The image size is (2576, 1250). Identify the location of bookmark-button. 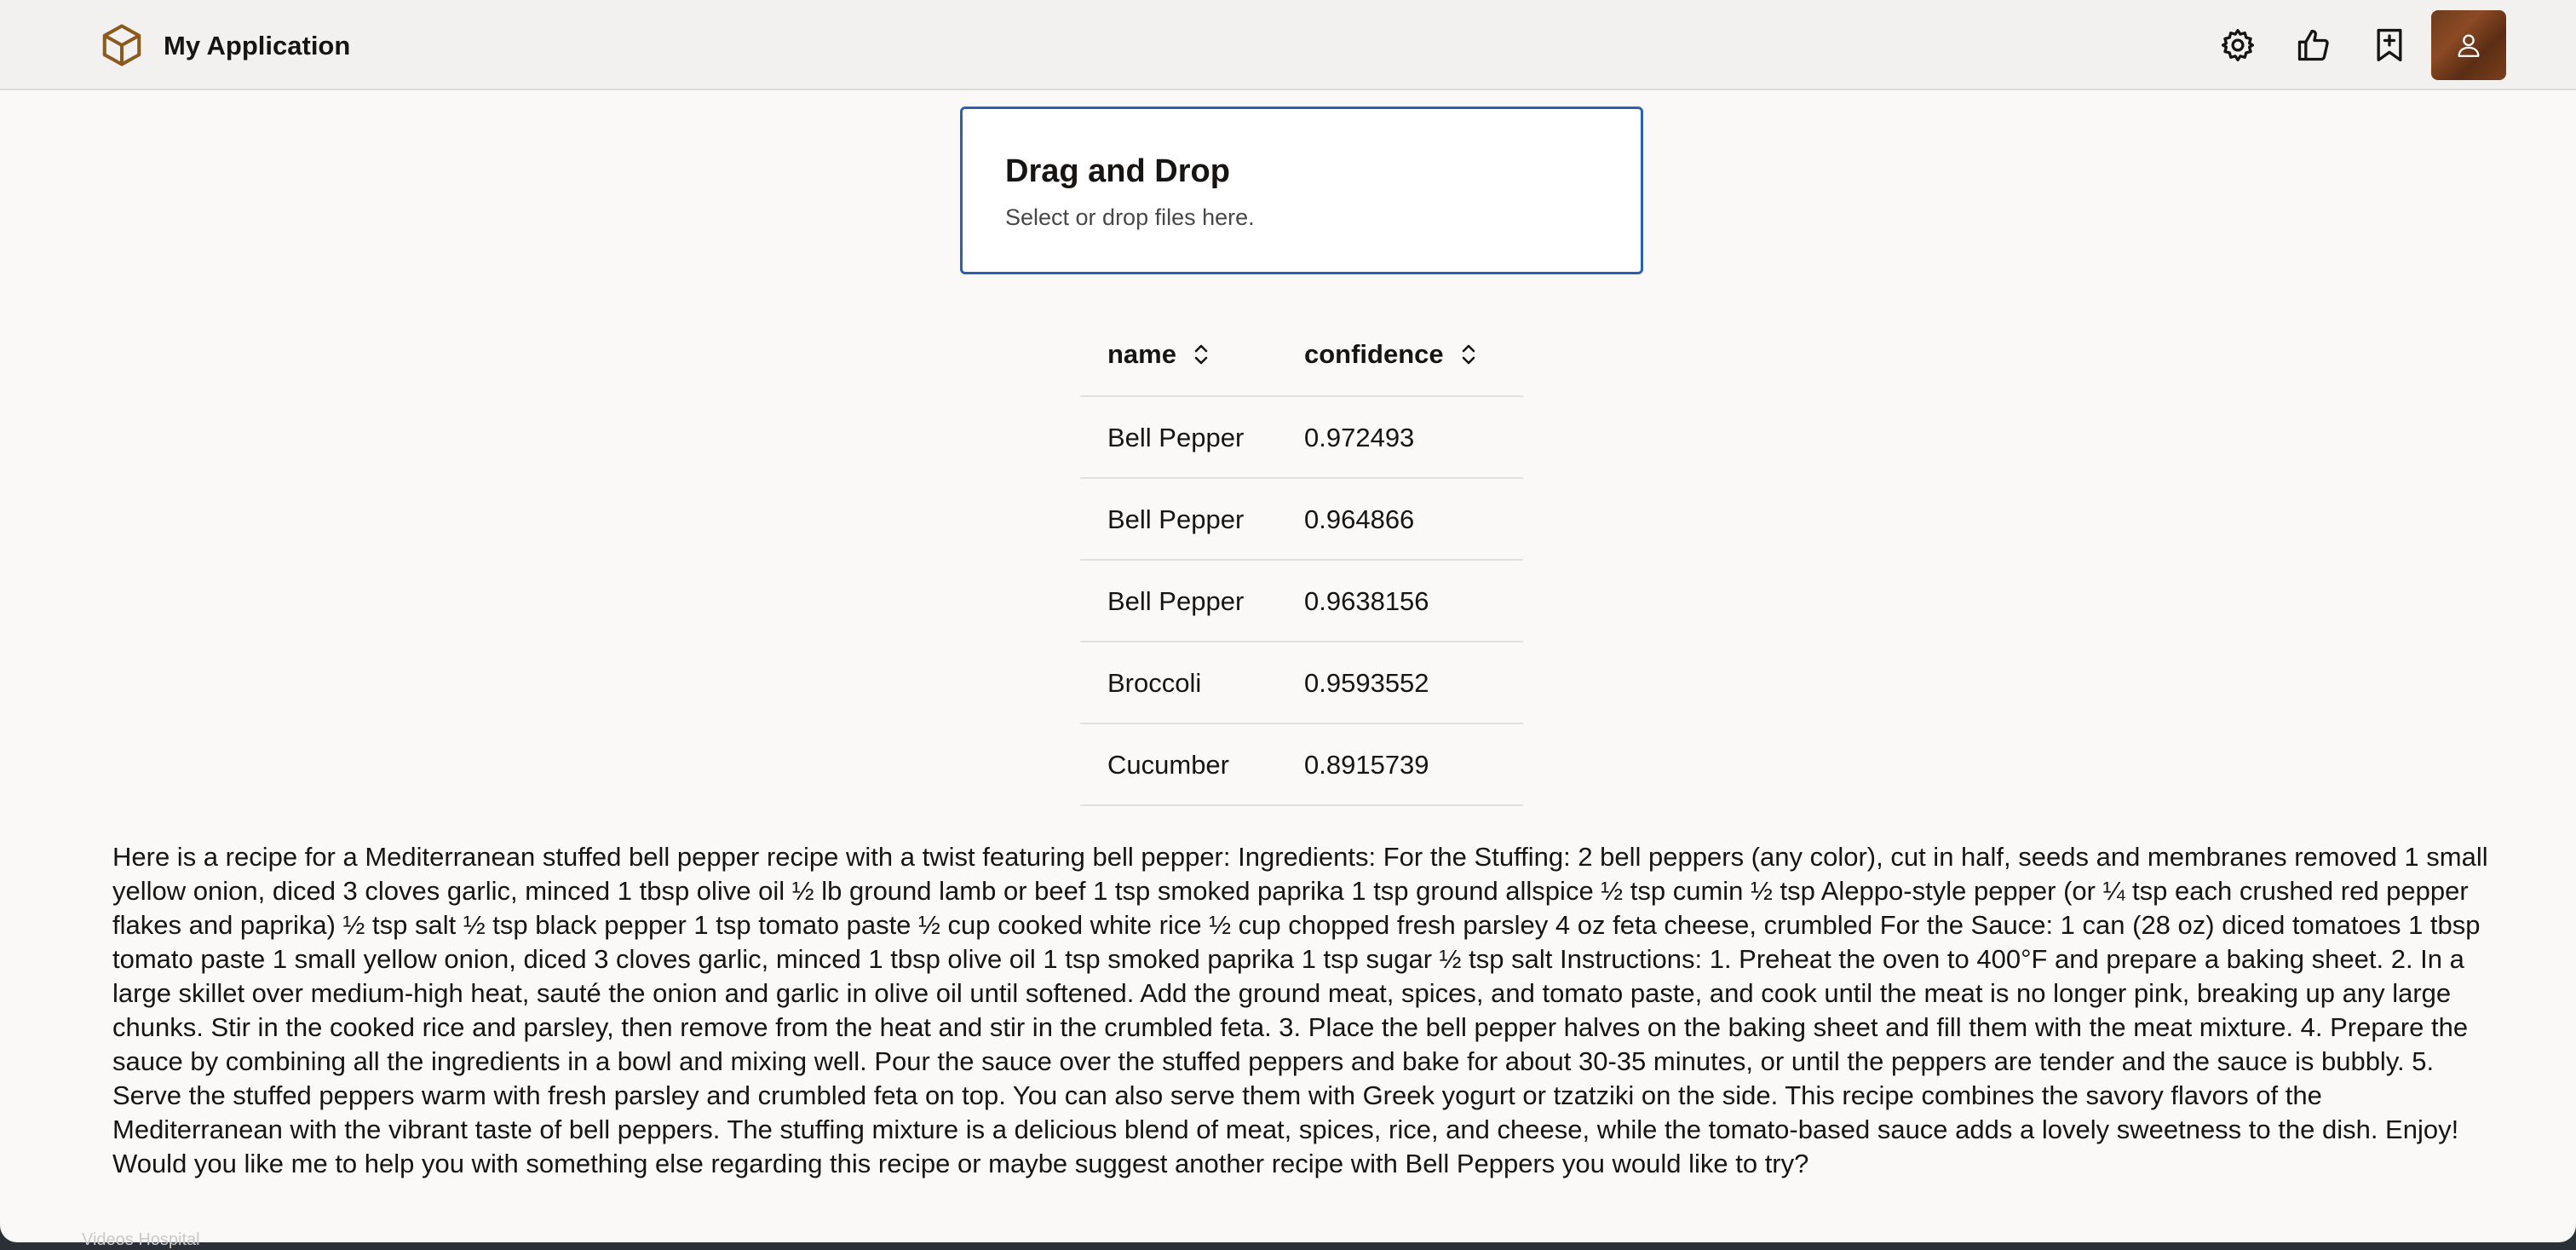
(2389, 46).